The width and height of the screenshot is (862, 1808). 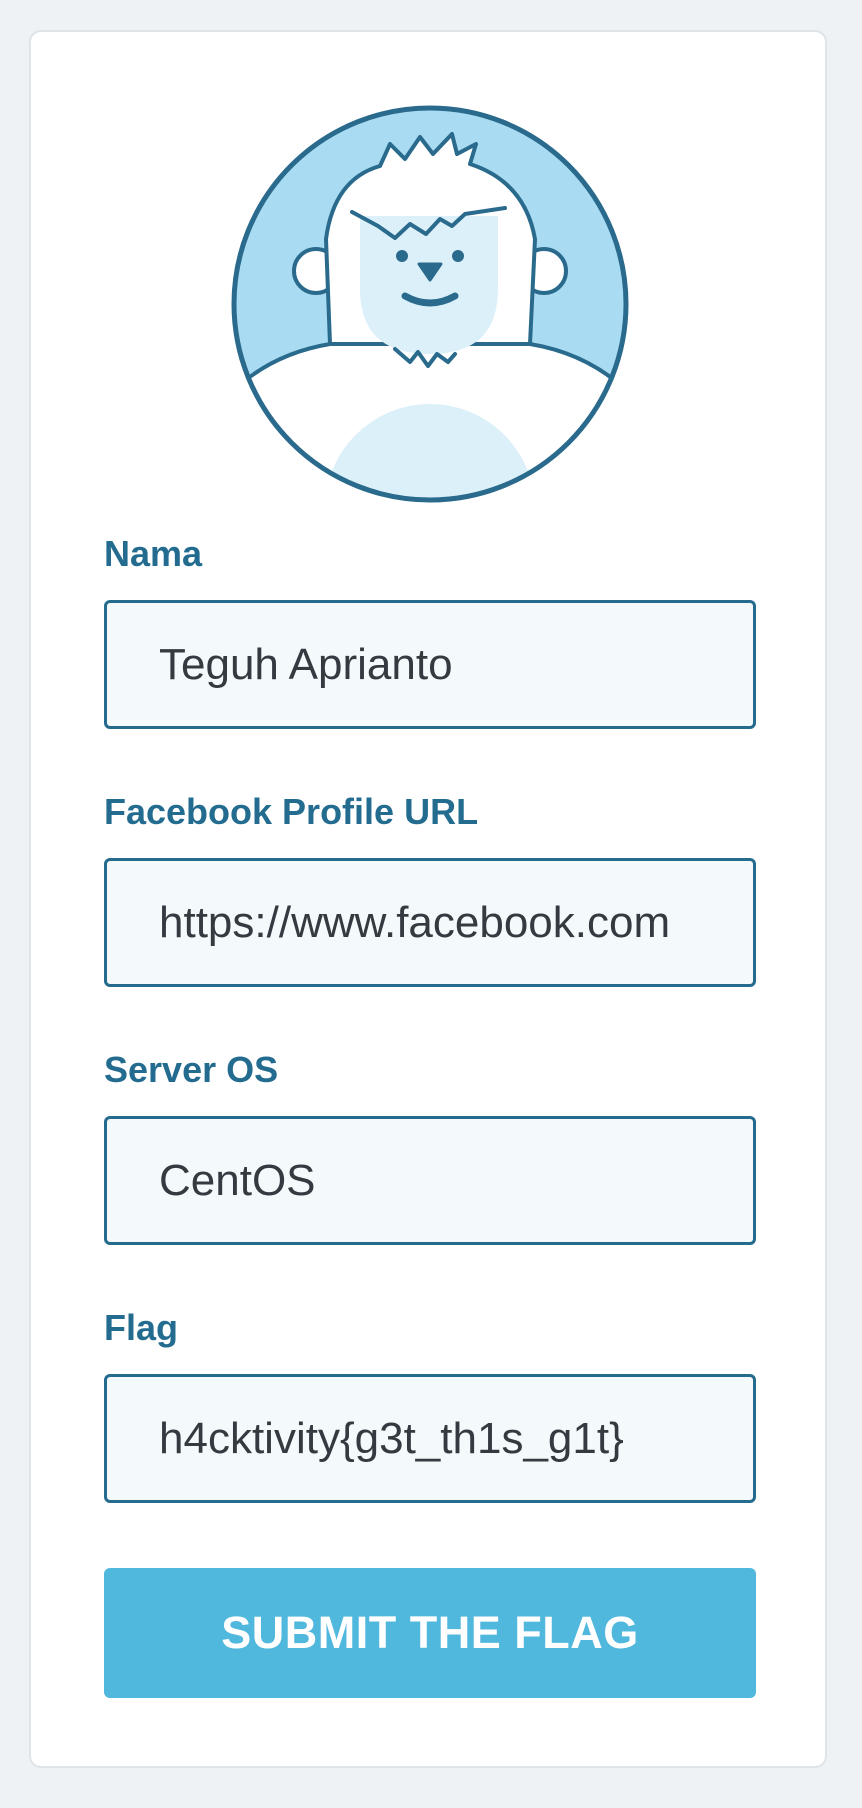 What do you see at coordinates (291, 811) in the screenshot?
I see `facebook-url-label: Facebook Profile URL` at bounding box center [291, 811].